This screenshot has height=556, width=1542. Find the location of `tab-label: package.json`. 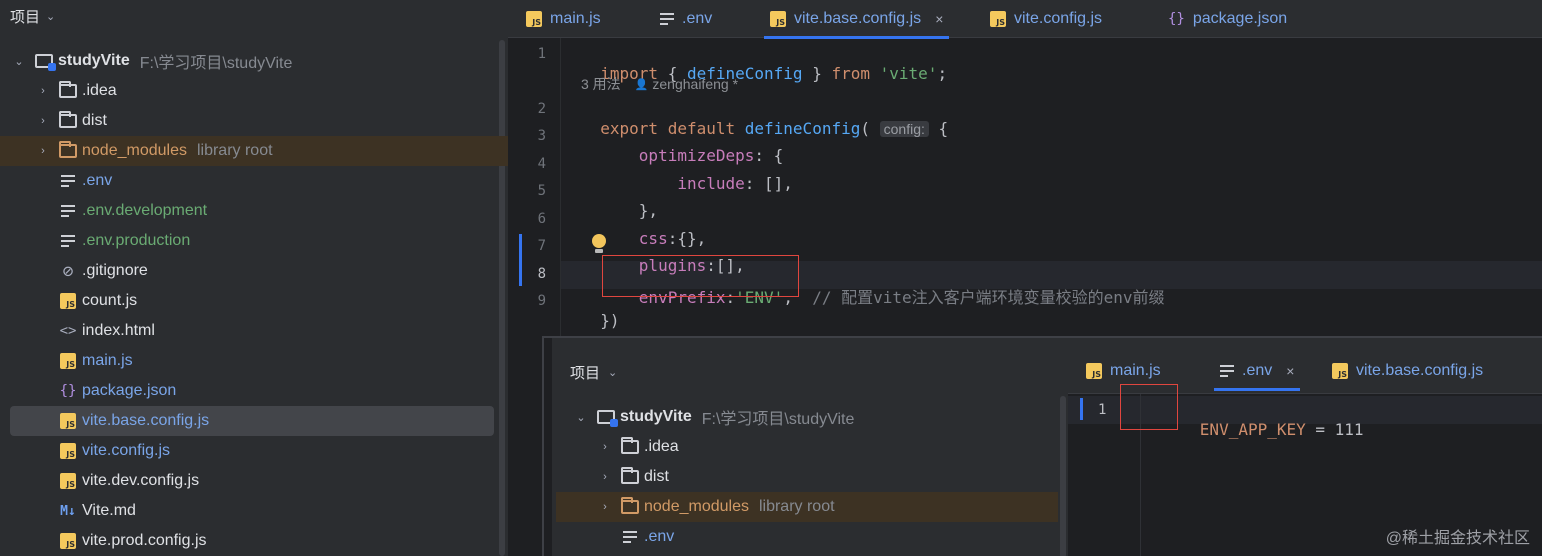

tab-label: package.json is located at coordinates (1240, 18).